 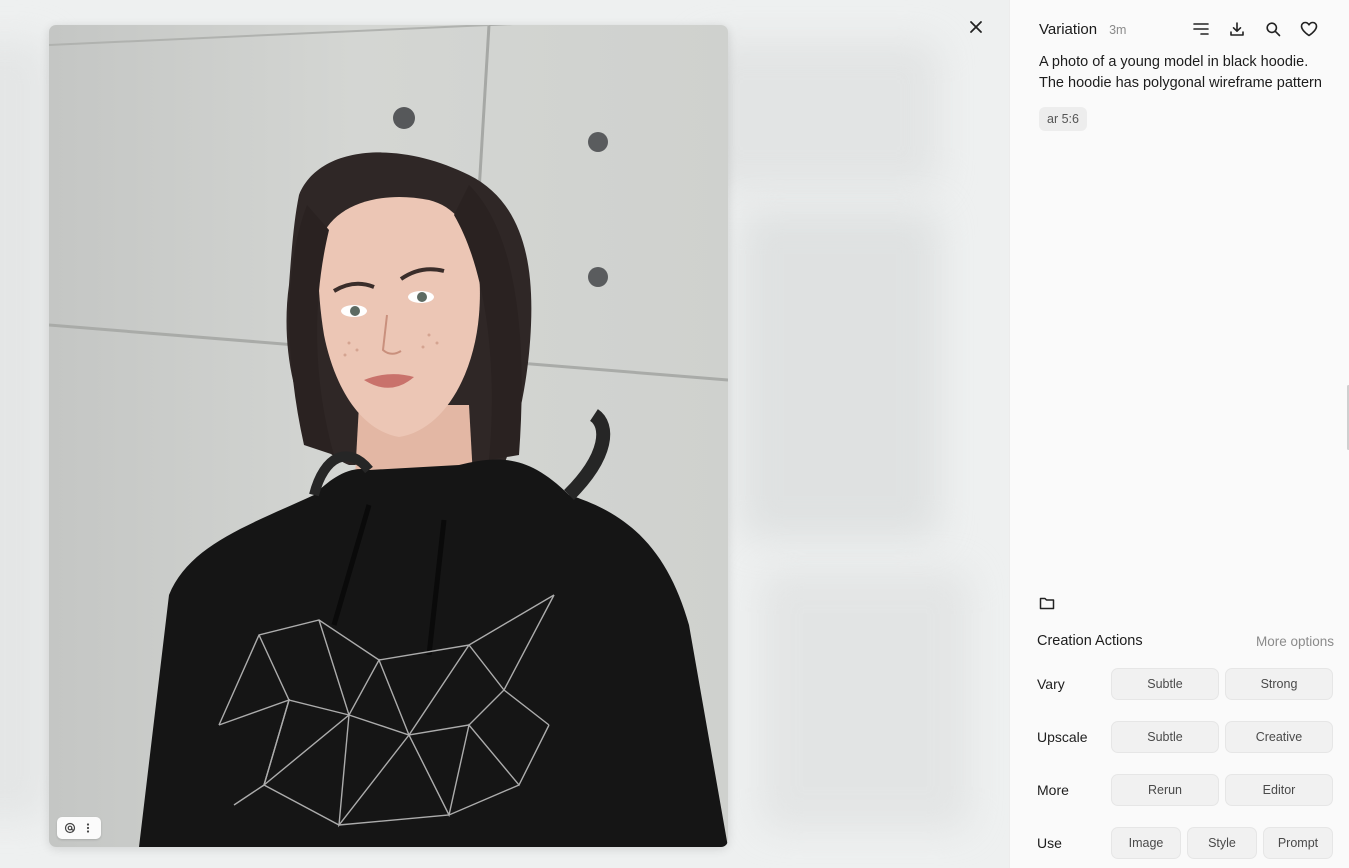 What do you see at coordinates (1237, 29) in the screenshot?
I see `download-icon` at bounding box center [1237, 29].